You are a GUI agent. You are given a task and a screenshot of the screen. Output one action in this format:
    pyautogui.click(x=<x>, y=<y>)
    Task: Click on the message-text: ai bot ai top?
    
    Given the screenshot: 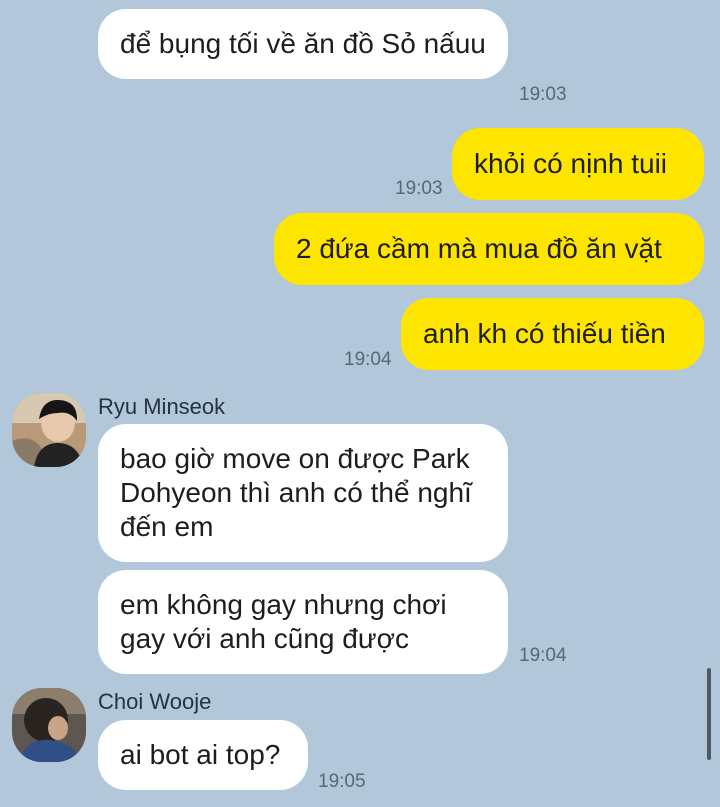 What is the action you would take?
    pyautogui.click(x=200, y=754)
    